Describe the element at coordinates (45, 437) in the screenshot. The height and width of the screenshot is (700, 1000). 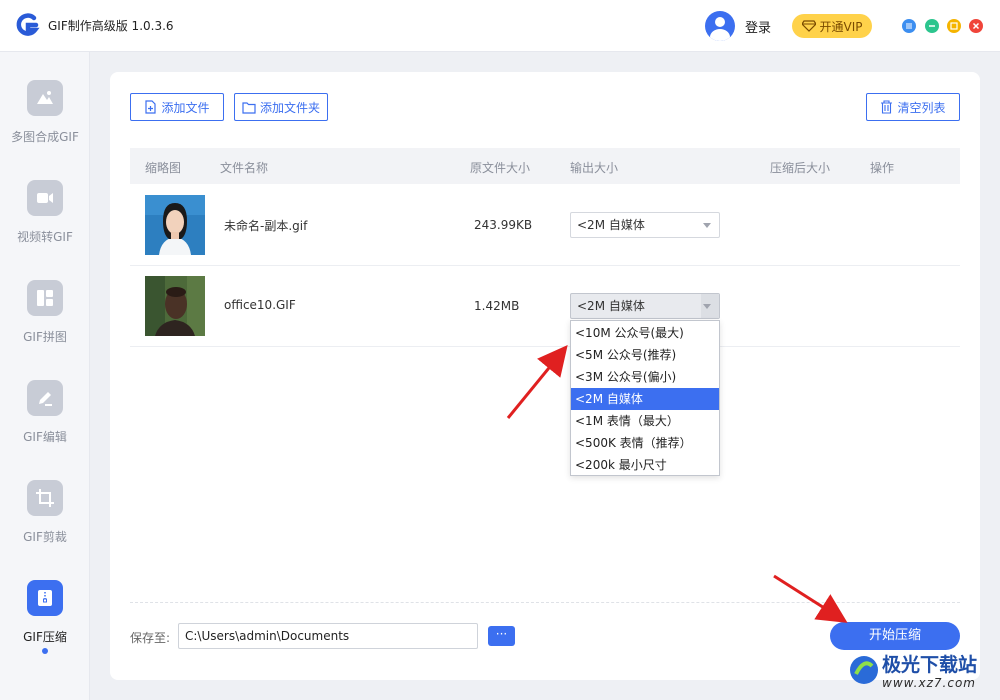
I see `sidebar-item-label: GIF编辑` at that location.